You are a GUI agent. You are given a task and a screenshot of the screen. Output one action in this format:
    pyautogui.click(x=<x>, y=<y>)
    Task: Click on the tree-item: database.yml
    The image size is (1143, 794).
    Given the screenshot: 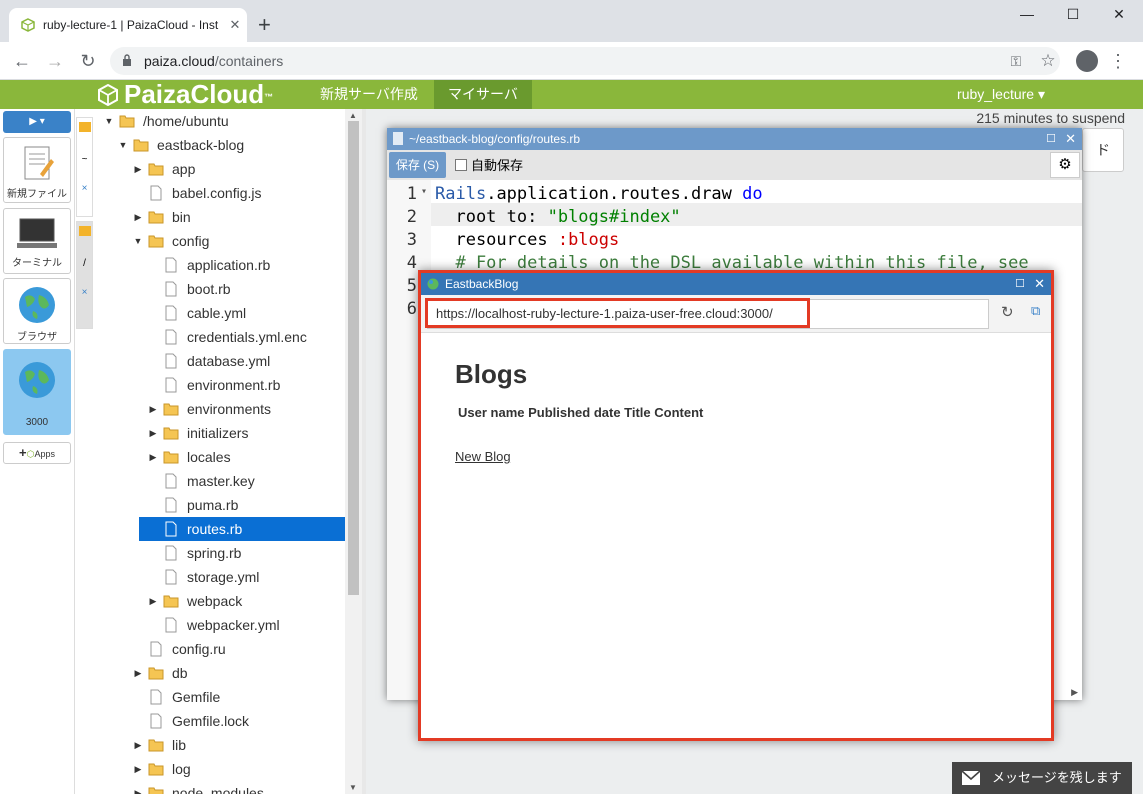 What is the action you would take?
    pyautogui.click(x=246, y=361)
    